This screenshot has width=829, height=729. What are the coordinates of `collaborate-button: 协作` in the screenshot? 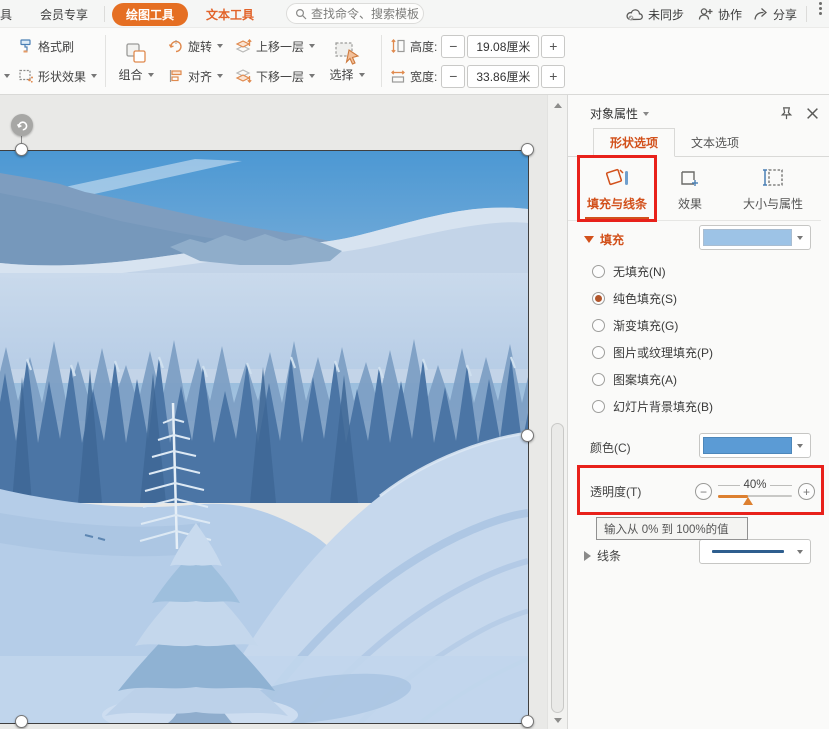 It's located at (720, 14).